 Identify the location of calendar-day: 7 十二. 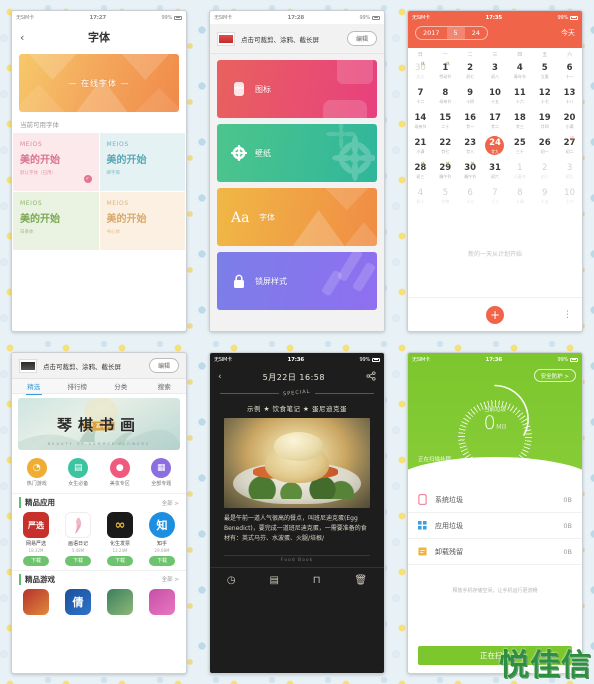
(420, 96).